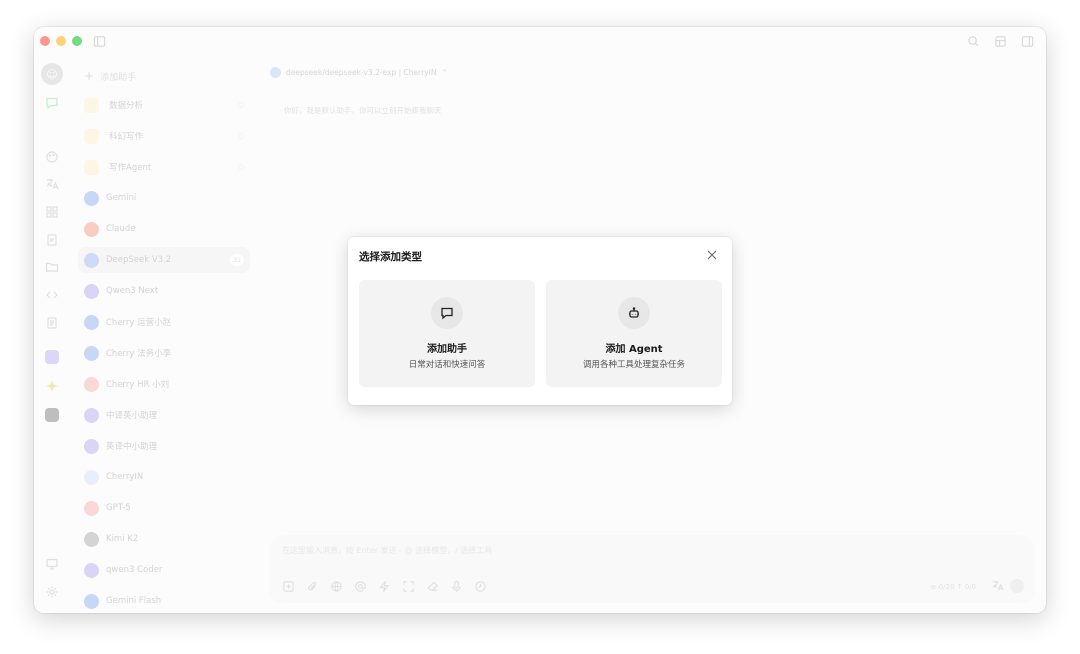 The image size is (1080, 654). What do you see at coordinates (633, 365) in the screenshot?
I see `option-description: 调用各种工具处理复杂任务` at bounding box center [633, 365].